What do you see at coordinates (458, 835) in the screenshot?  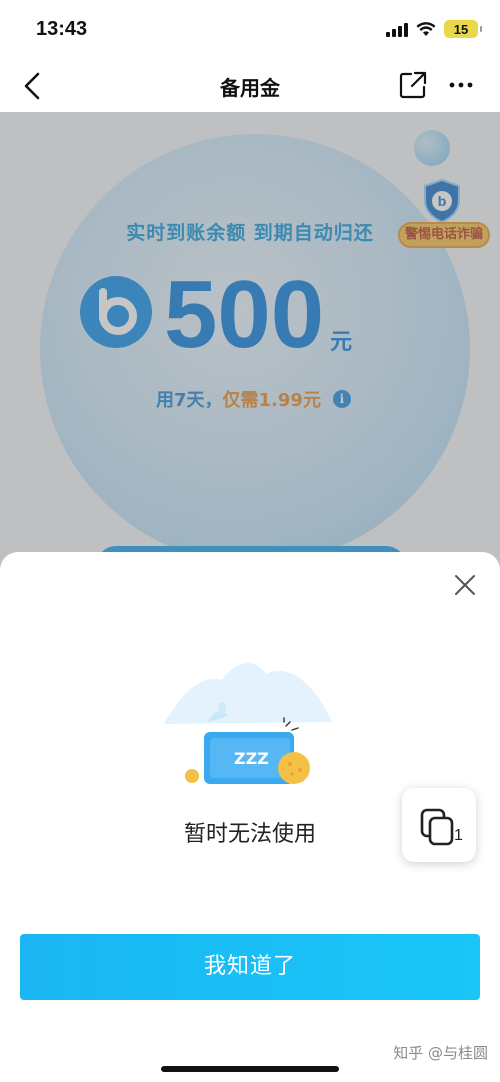 I see `window-count: 1` at bounding box center [458, 835].